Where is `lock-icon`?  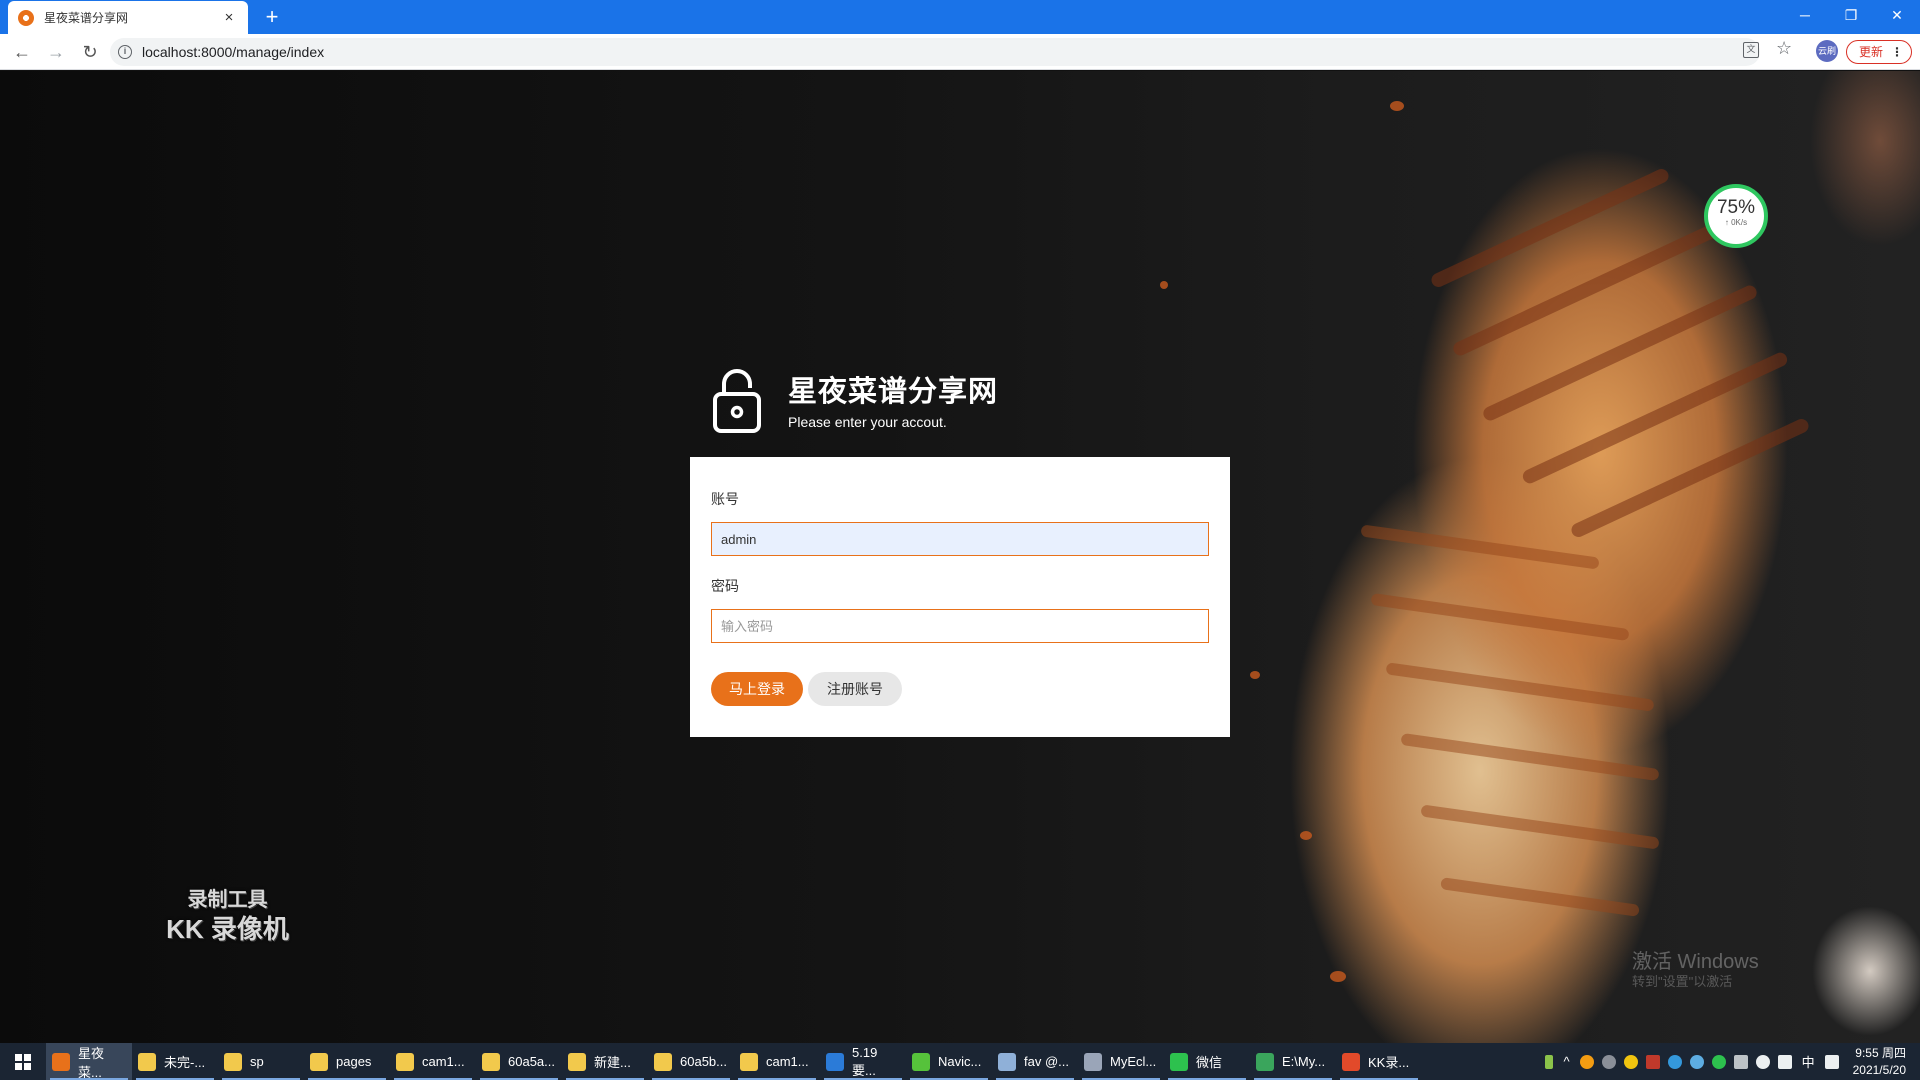
lock-icon is located at coordinates (737, 401).